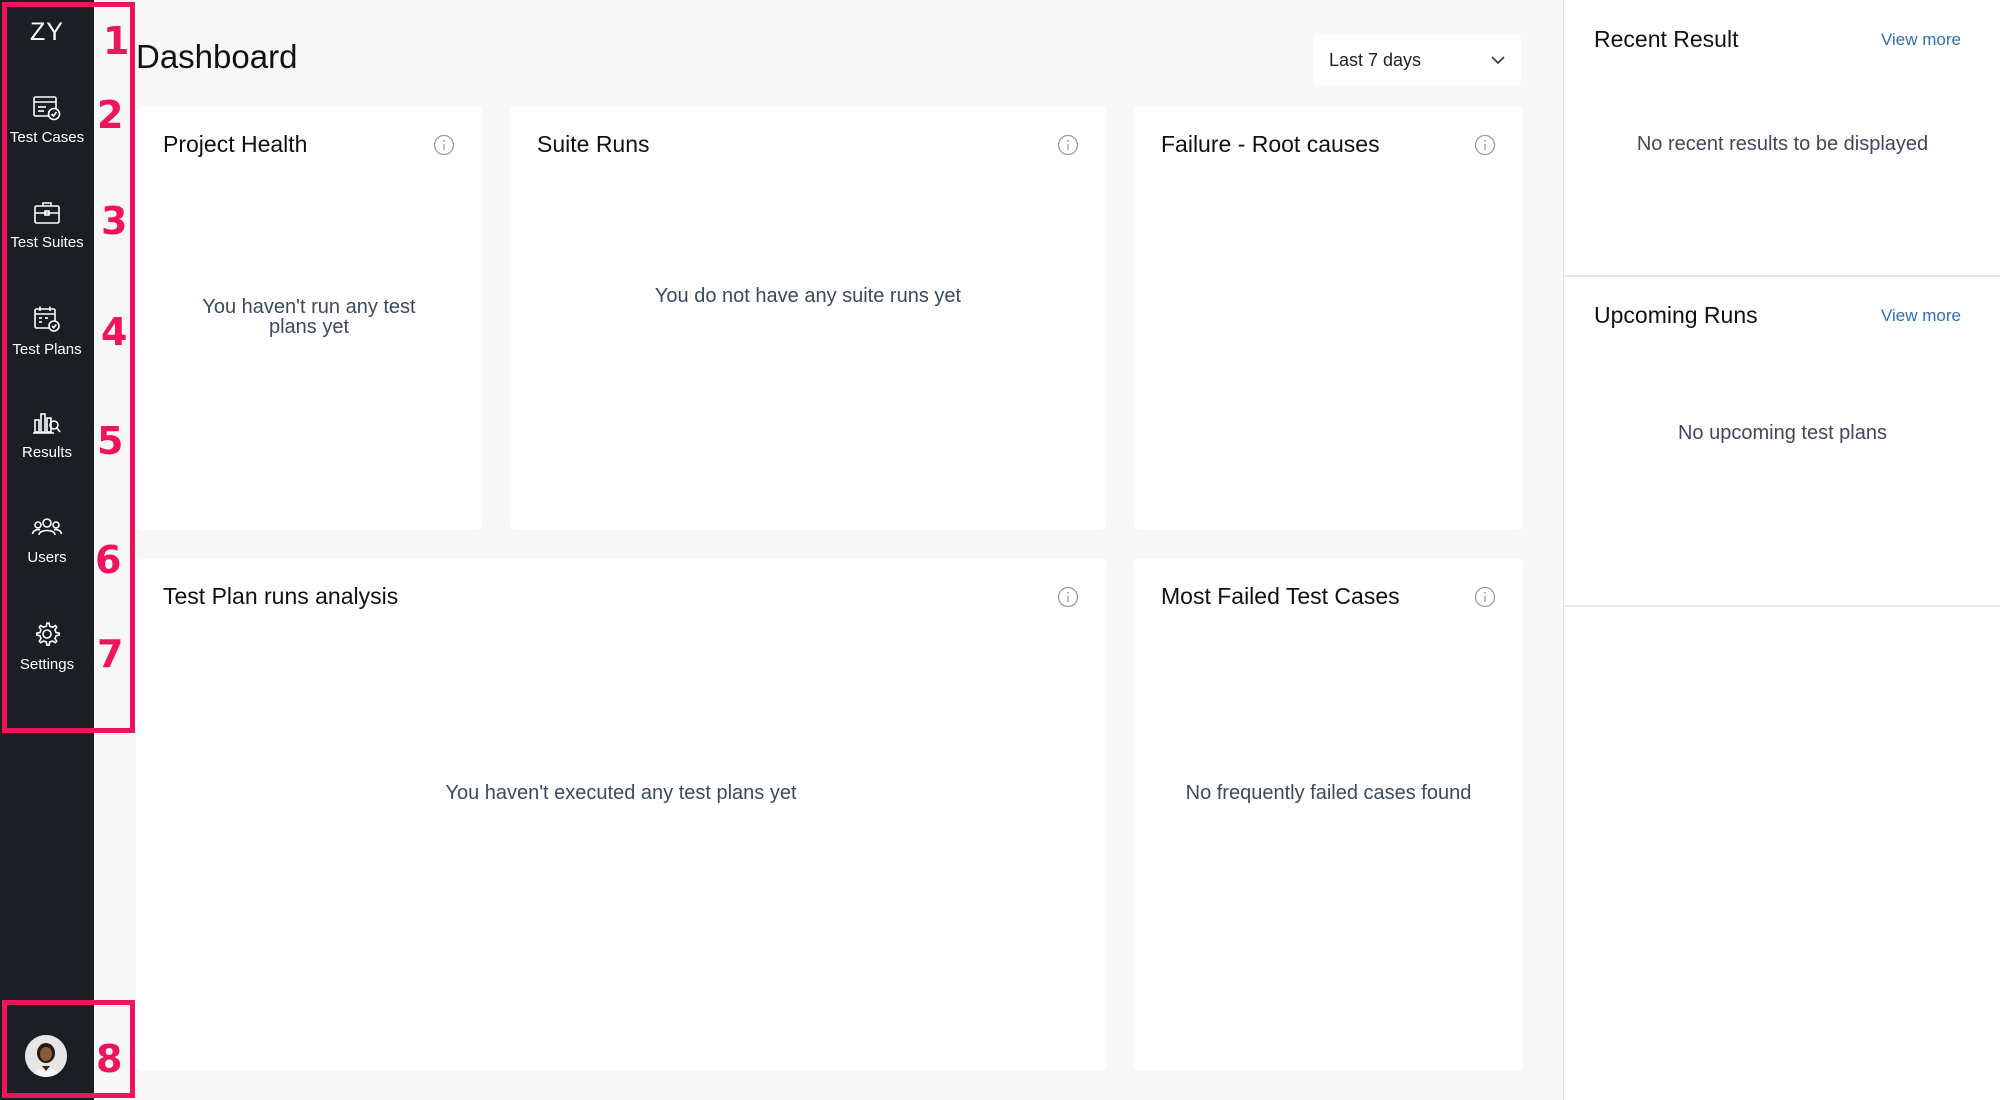 This screenshot has width=2000, height=1100. What do you see at coordinates (1676, 315) in the screenshot?
I see `section-title: Upcoming Runs` at bounding box center [1676, 315].